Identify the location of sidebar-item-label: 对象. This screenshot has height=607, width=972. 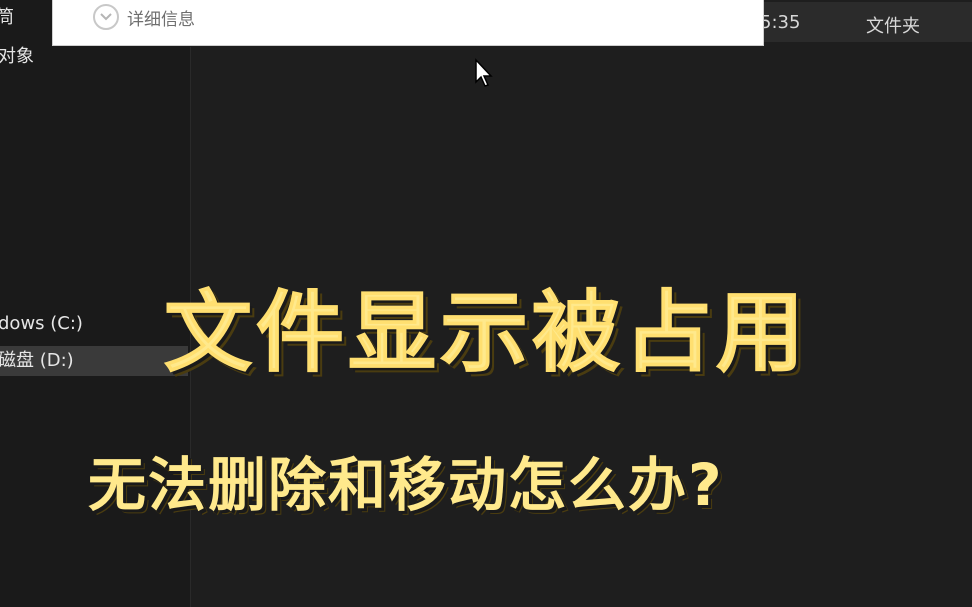
(17, 56).